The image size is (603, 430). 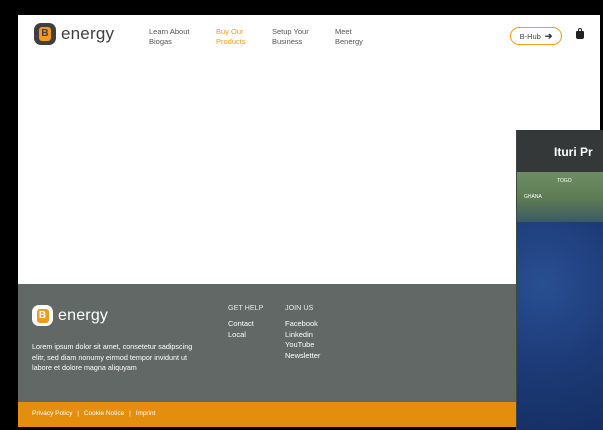 What do you see at coordinates (548, 35) in the screenshot?
I see `login-arrow-icon: ➔` at bounding box center [548, 35].